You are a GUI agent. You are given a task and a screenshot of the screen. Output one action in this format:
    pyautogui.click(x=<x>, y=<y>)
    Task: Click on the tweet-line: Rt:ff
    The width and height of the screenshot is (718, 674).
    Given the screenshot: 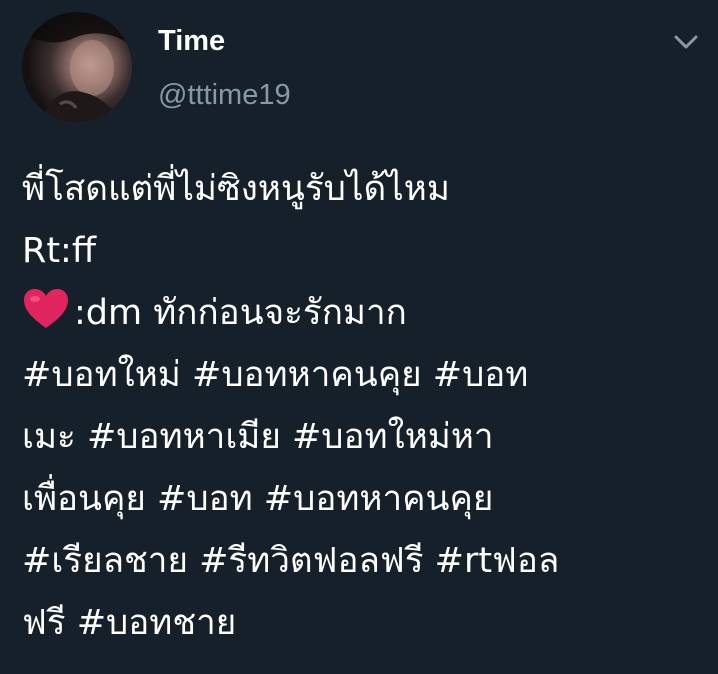 What is the action you would take?
    pyautogui.click(x=59, y=251)
    